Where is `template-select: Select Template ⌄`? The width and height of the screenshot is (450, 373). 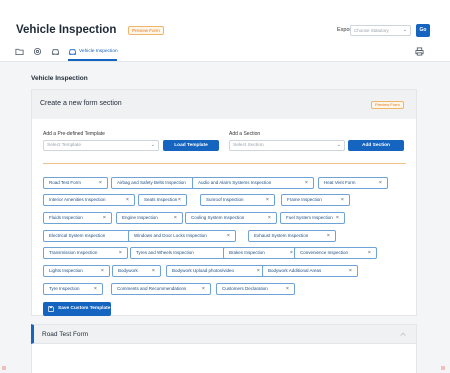 template-select: Select Template ⌄ is located at coordinates (101, 145).